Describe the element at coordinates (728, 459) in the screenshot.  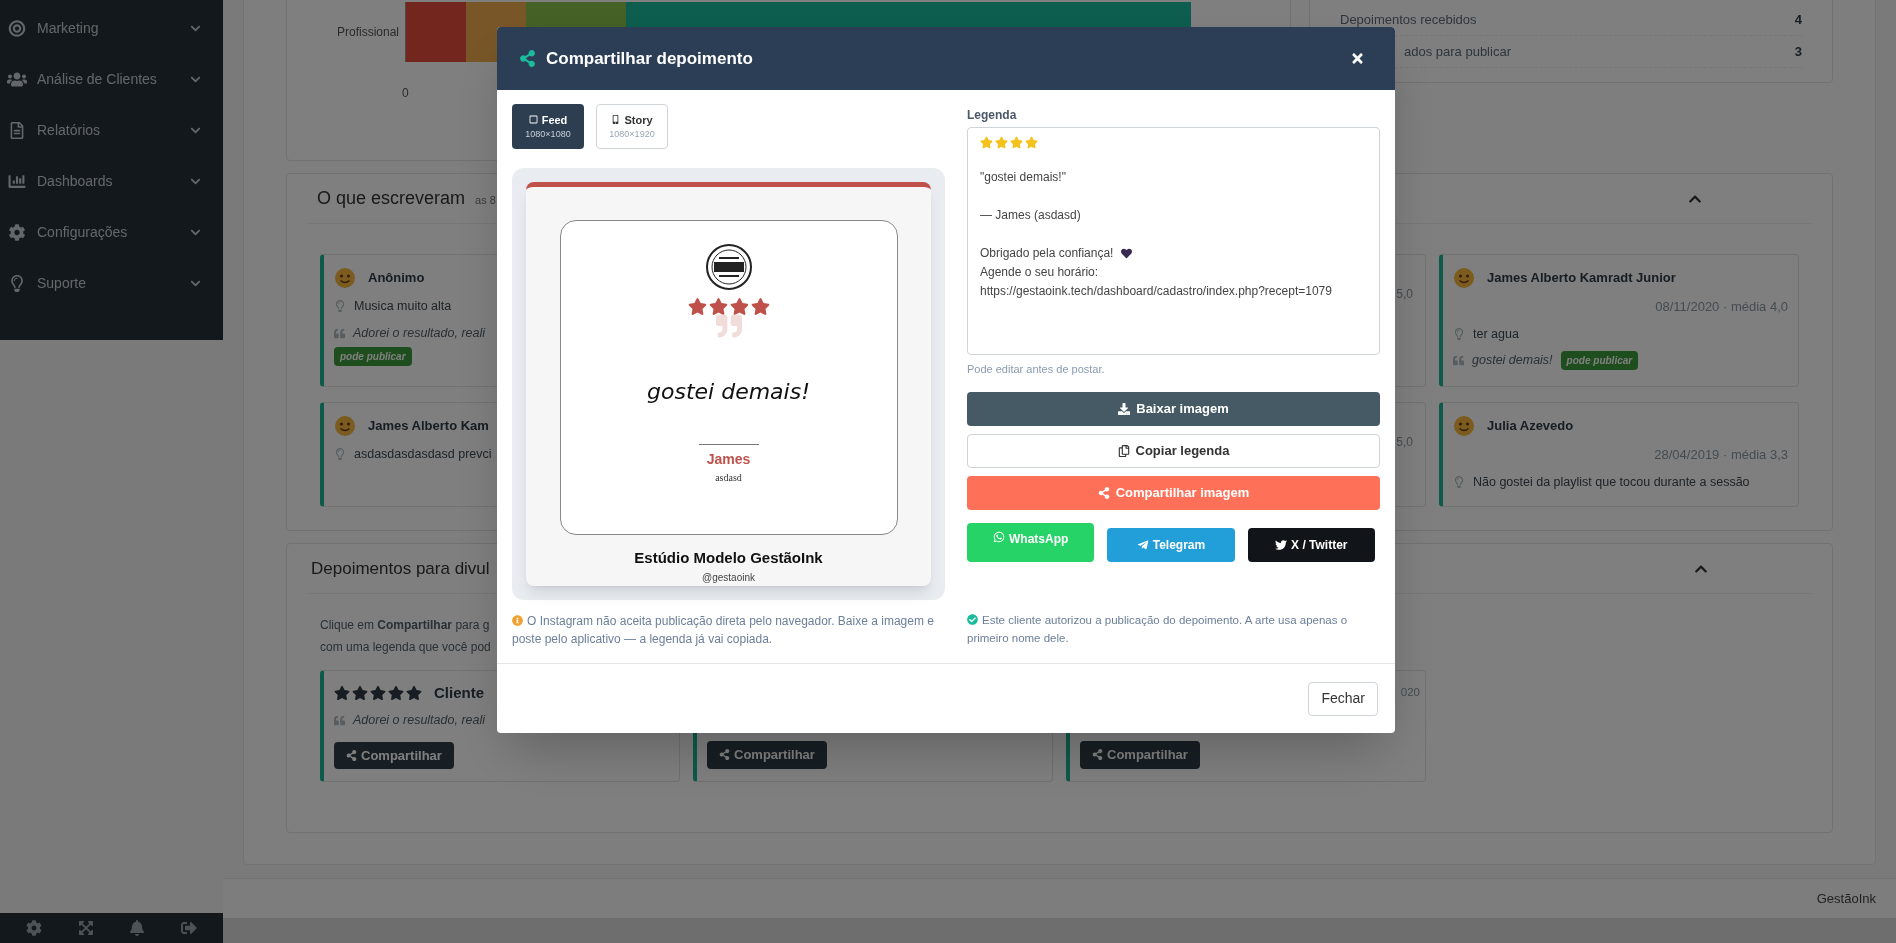
I see `preview-client-name: James` at that location.